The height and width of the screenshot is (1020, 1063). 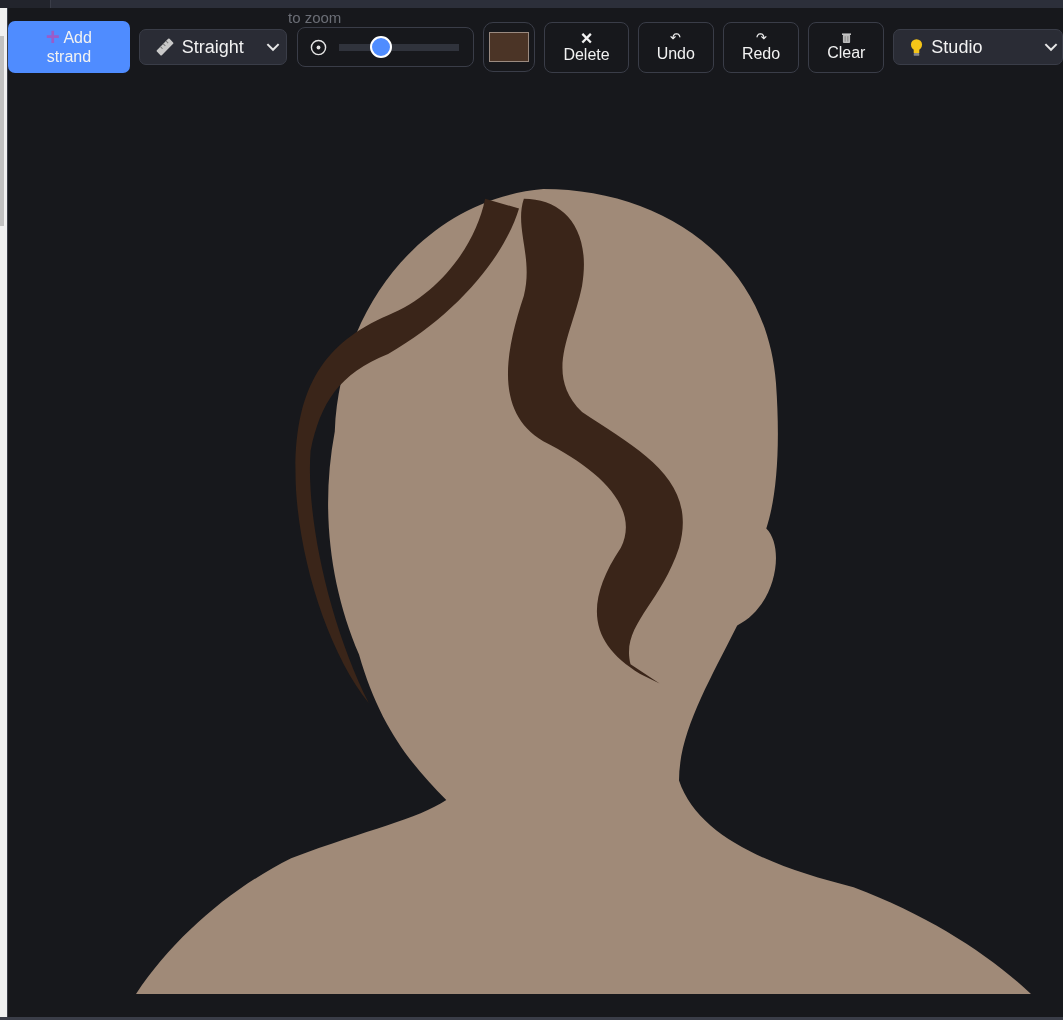 What do you see at coordinates (586, 47) in the screenshot?
I see `delete-button: × Delete` at bounding box center [586, 47].